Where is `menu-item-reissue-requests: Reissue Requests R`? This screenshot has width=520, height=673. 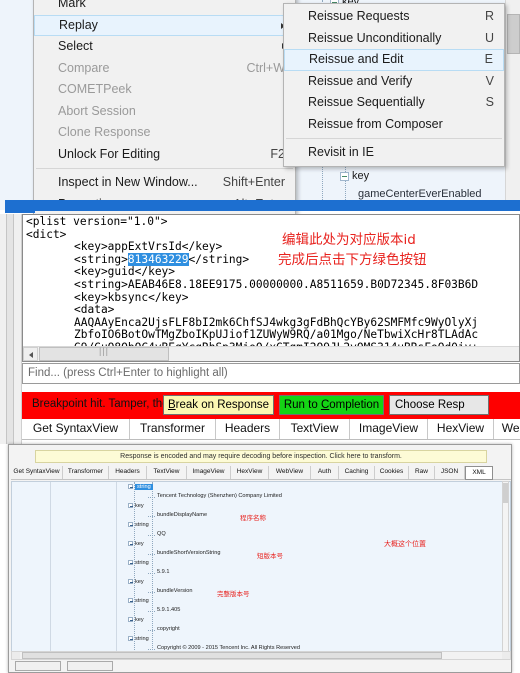 menu-item-reissue-requests: Reissue Requests R is located at coordinates (394, 17).